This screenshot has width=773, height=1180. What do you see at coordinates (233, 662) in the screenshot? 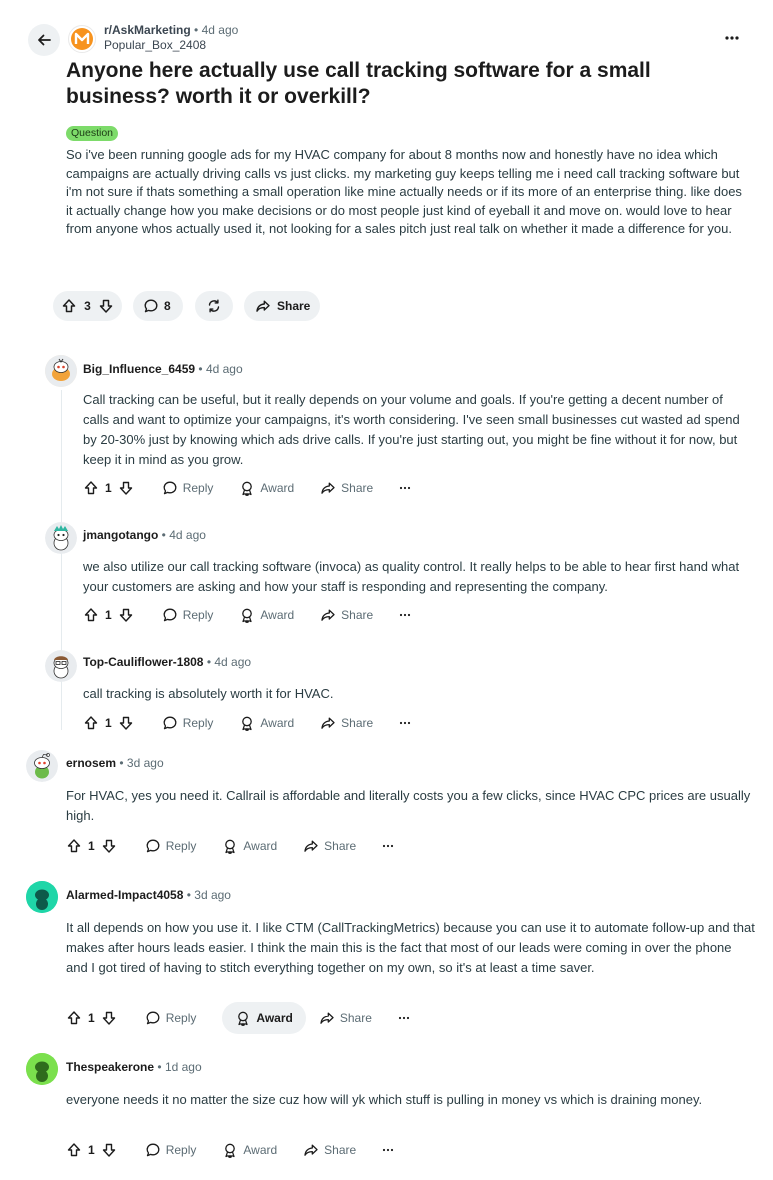
I see `comment-age: 4d ago` at bounding box center [233, 662].